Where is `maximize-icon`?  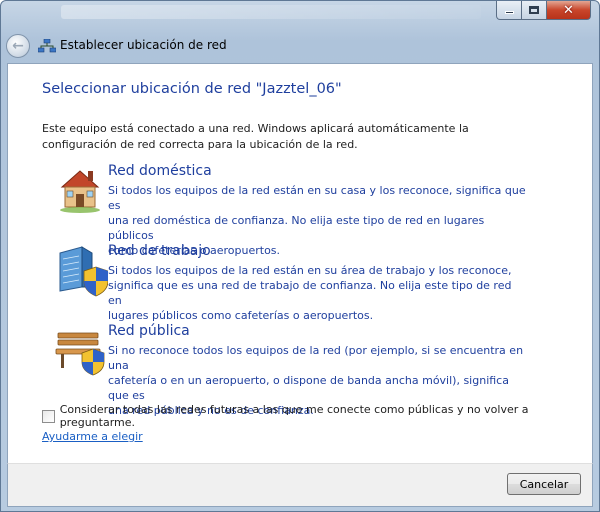 maximize-icon is located at coordinates (534, 10).